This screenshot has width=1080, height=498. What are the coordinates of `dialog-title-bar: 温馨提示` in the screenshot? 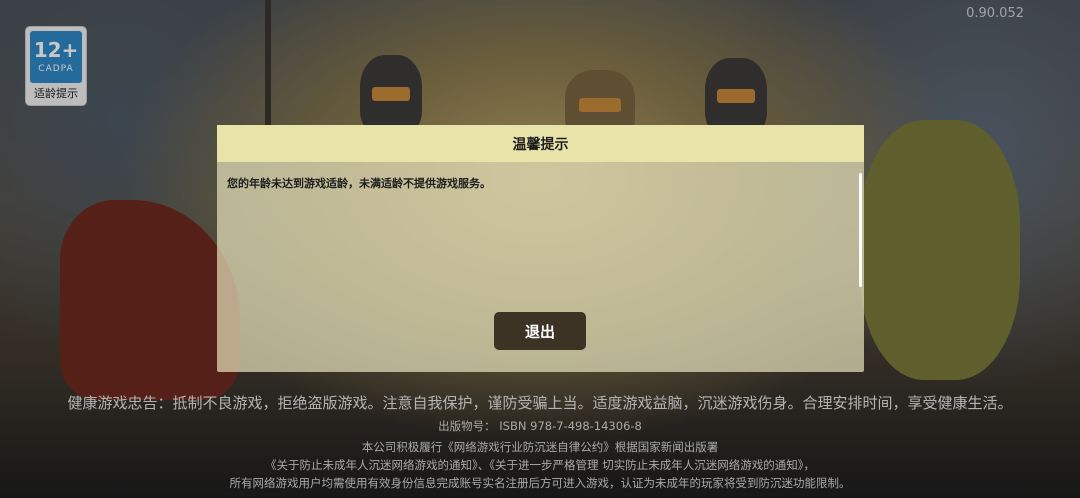 It's located at (540, 143).